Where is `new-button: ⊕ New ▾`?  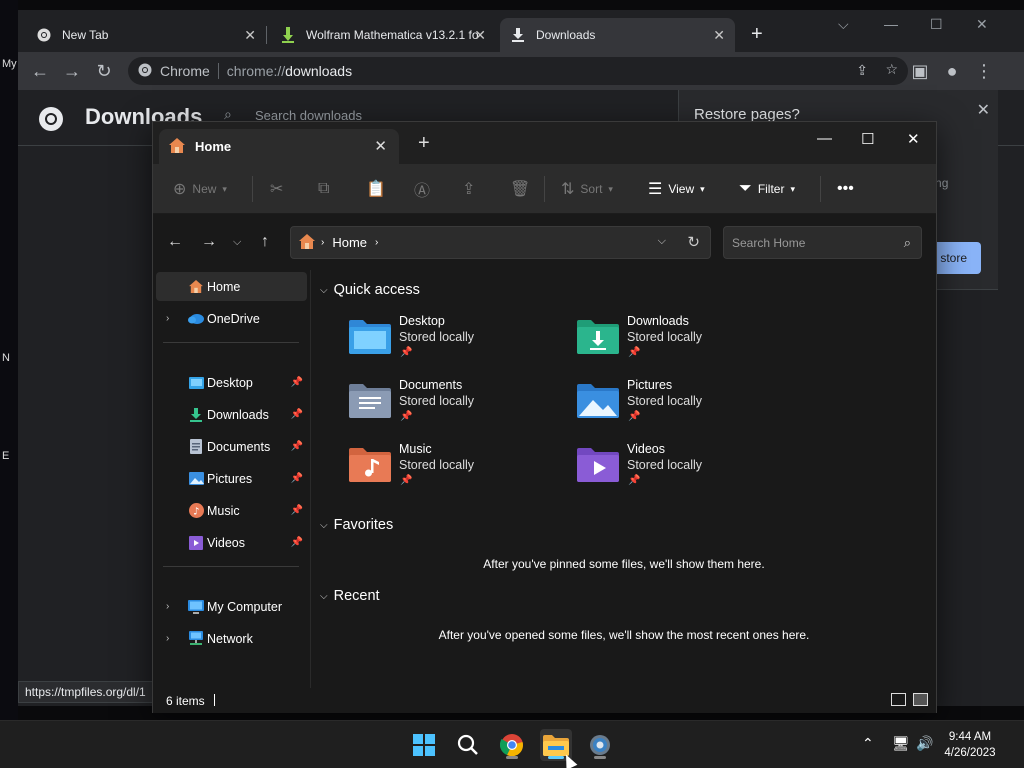
new-button: ⊕ New ▾ is located at coordinates (200, 189).